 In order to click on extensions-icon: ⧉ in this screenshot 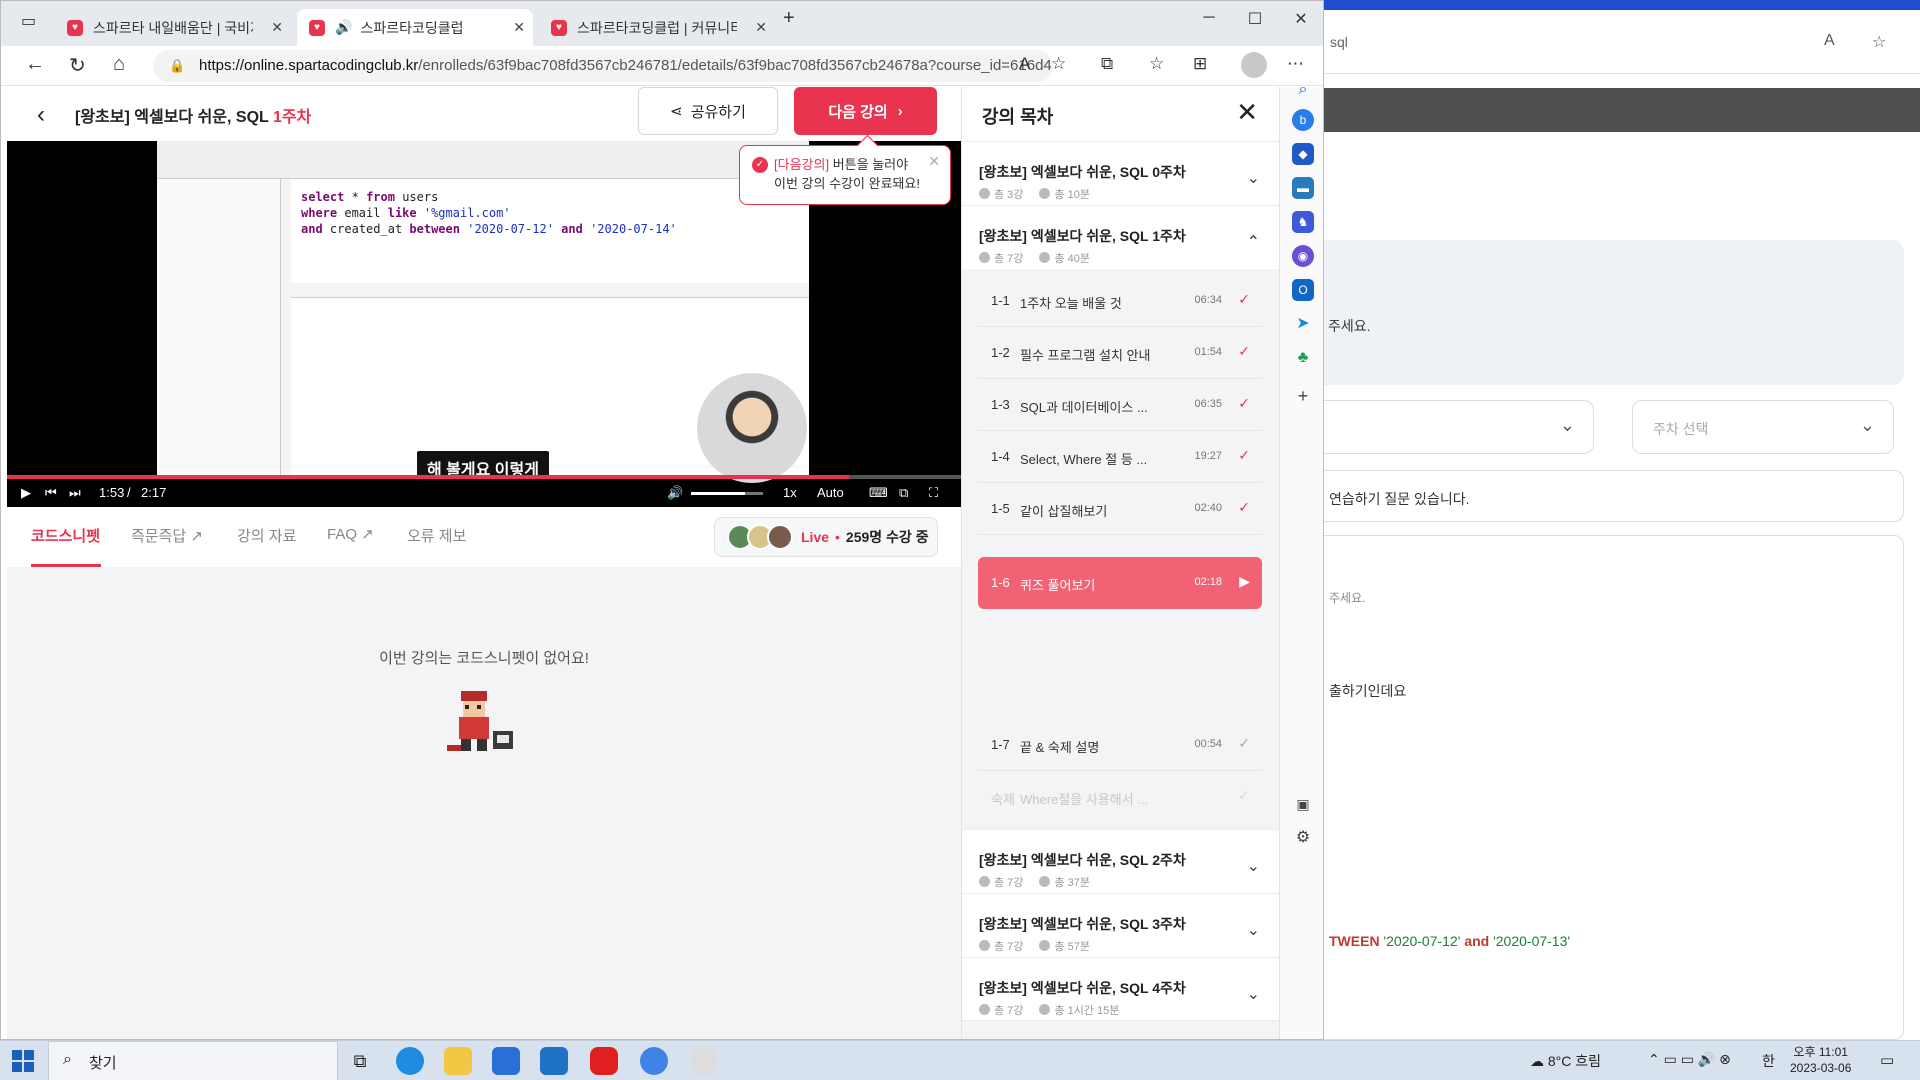, I will do `click(1107, 64)`.